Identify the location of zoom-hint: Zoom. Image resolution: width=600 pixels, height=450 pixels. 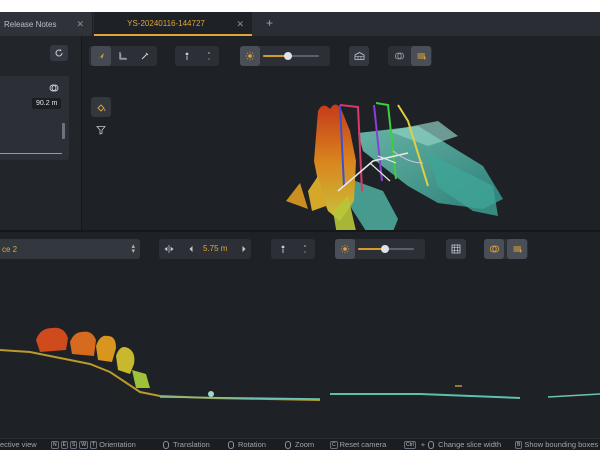
(299, 444).